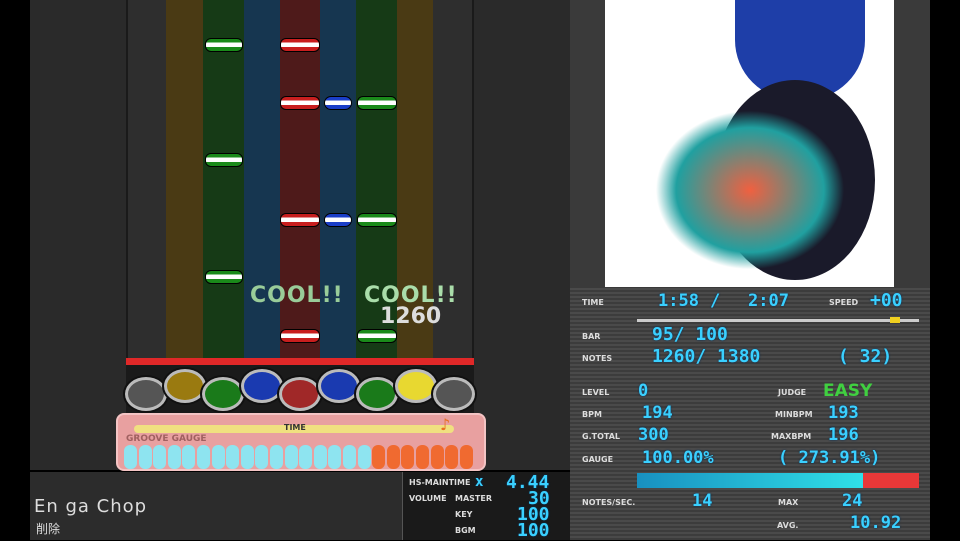 This screenshot has height=541, width=960. Describe the element at coordinates (792, 392) in the screenshot. I see `judge-label: JUDGE` at that location.